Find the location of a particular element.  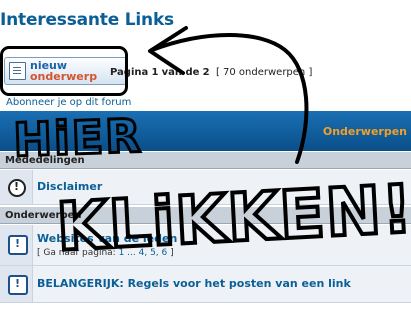

topics-column-header: Onderwerpen is located at coordinates (365, 131).